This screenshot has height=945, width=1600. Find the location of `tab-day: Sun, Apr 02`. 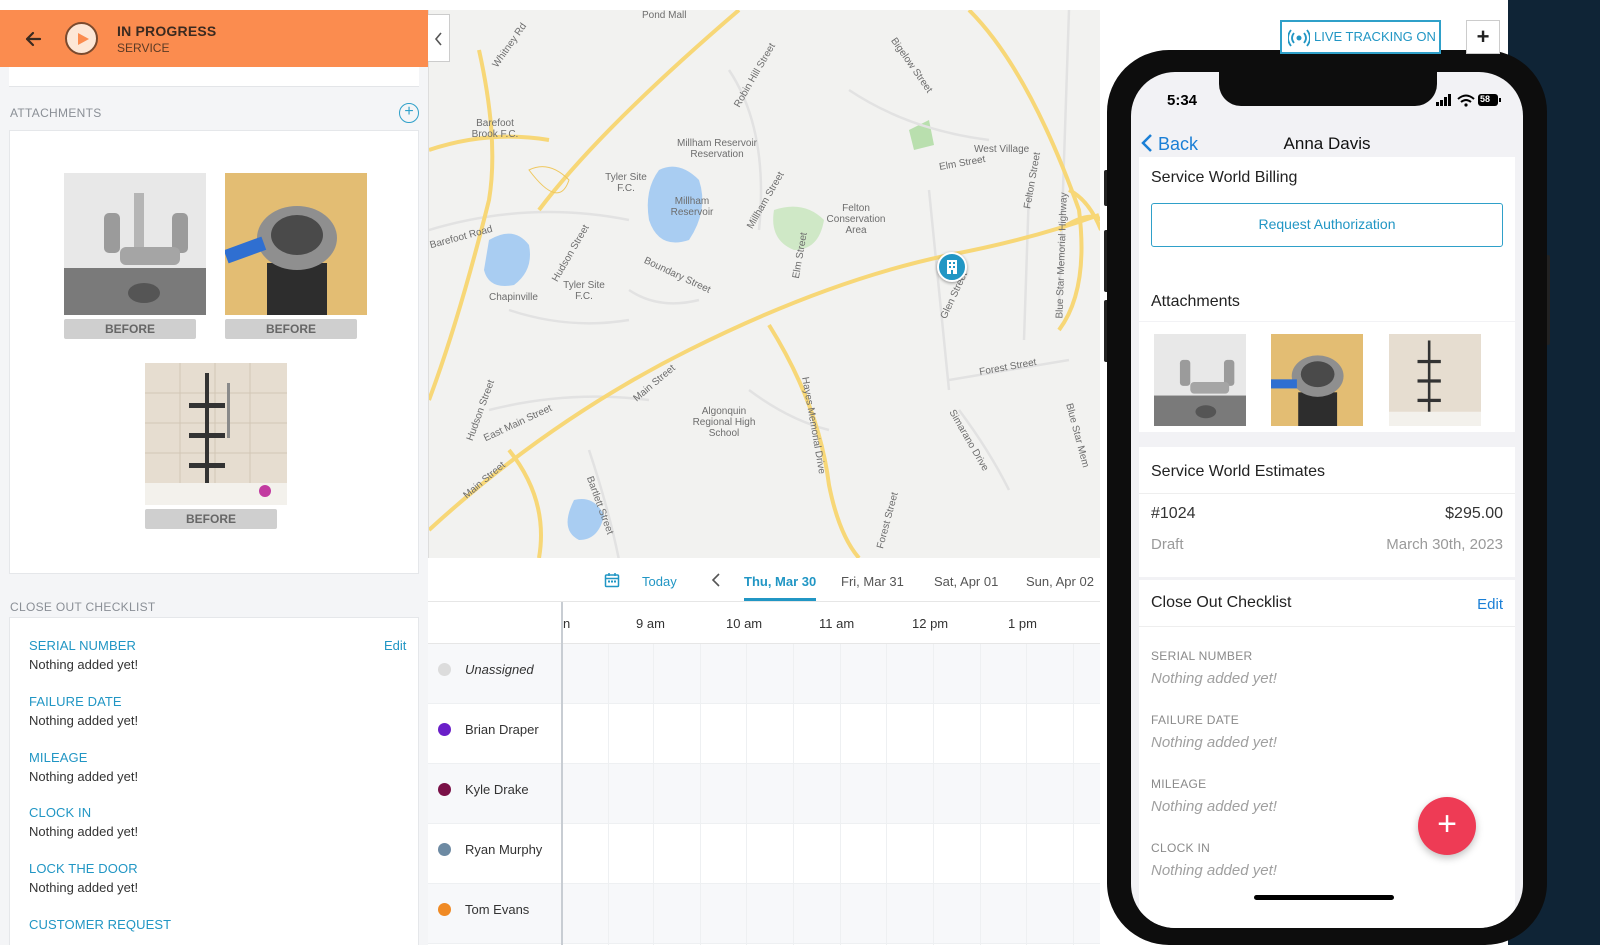

tab-day: Sun, Apr 02 is located at coordinates (1060, 581).